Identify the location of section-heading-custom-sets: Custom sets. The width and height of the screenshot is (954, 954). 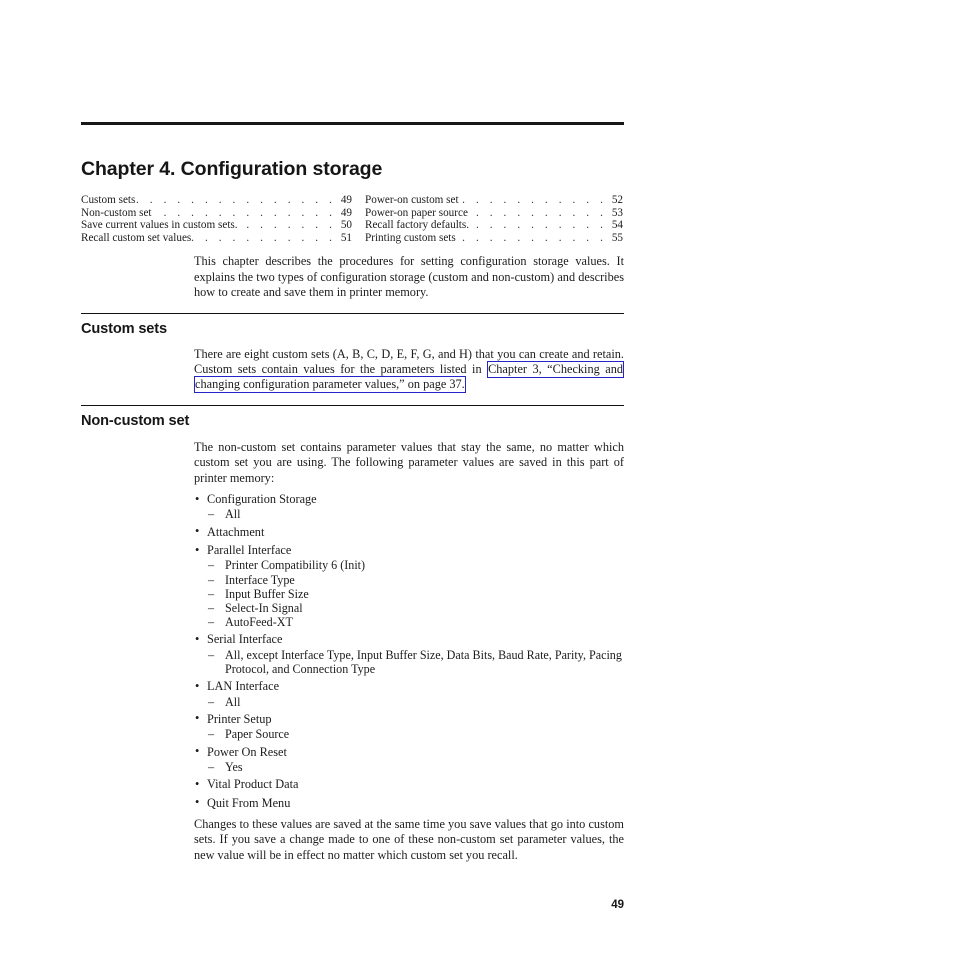
(124, 328).